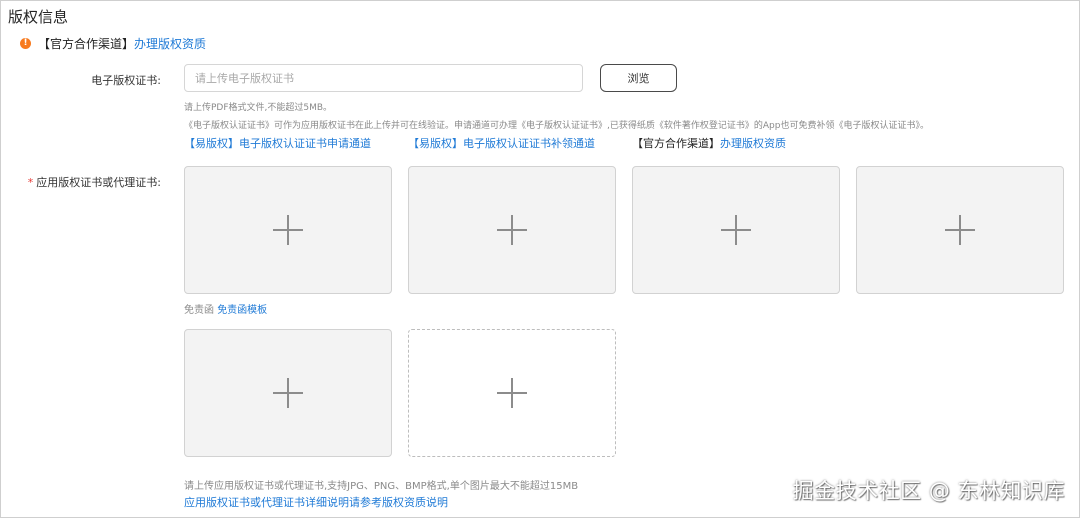 The width and height of the screenshot is (1080, 518). What do you see at coordinates (258, 108) in the screenshot?
I see `cert-format-hint: 请上传PDF格式文件,不能超过5MB。` at bounding box center [258, 108].